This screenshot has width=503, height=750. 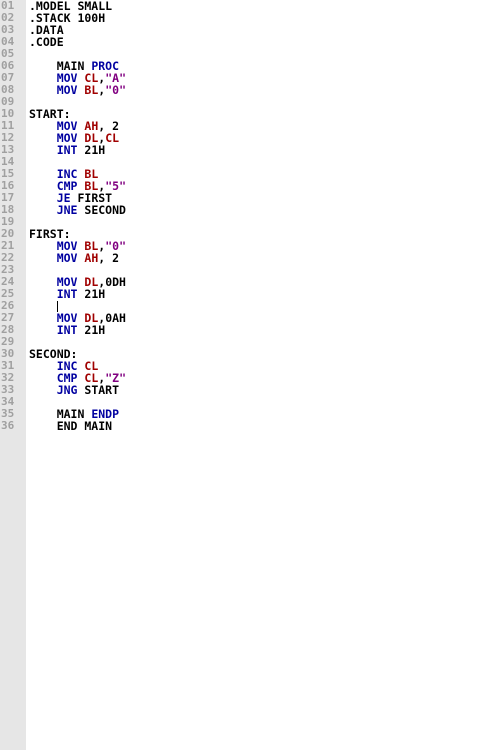 I want to click on code-line: JNE SECOND, so click(x=266, y=210).